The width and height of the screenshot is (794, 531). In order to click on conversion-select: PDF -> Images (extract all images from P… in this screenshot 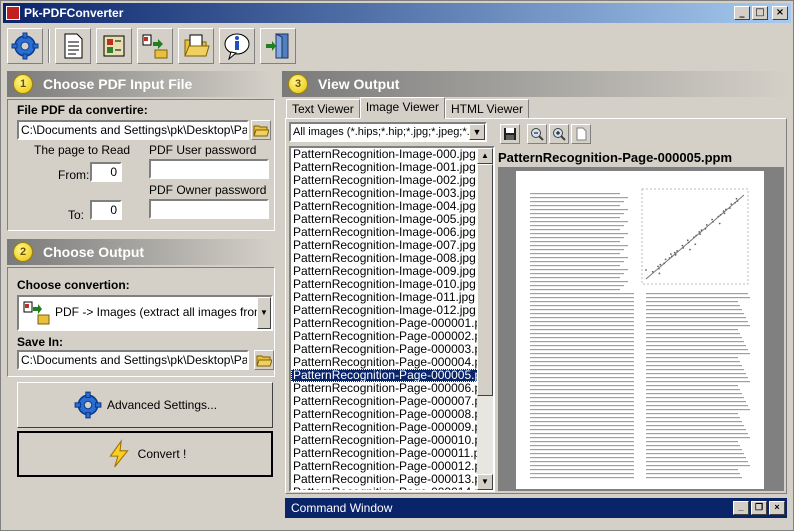, I will do `click(145, 313)`.